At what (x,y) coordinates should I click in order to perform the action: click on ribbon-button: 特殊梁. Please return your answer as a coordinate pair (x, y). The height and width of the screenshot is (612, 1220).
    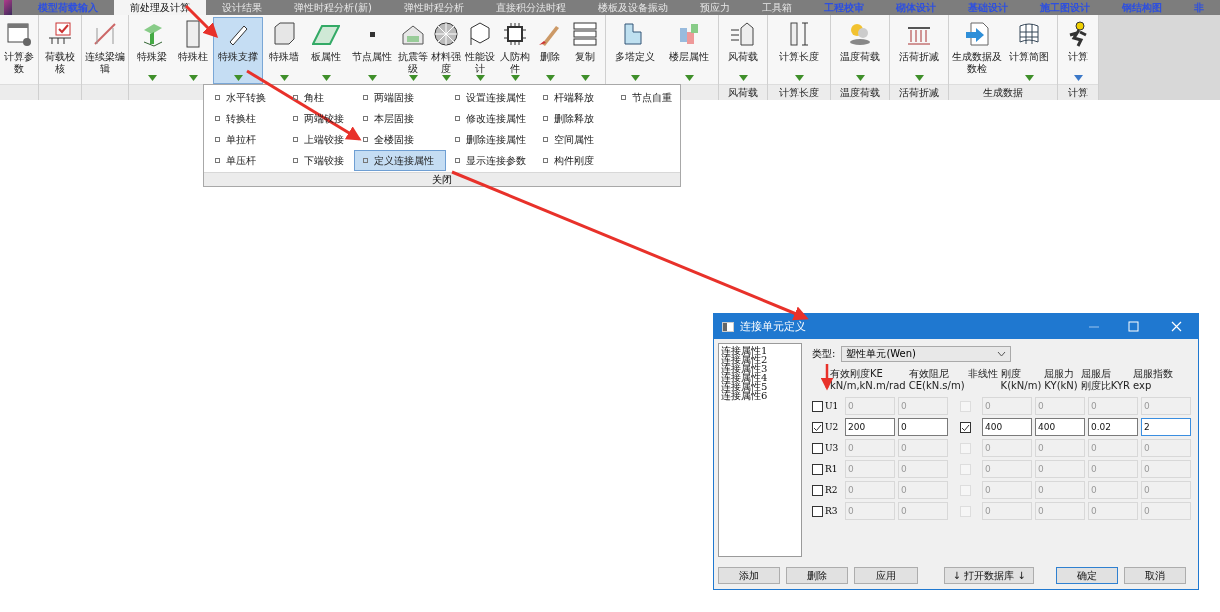
    Looking at the image, I should click on (152, 50).